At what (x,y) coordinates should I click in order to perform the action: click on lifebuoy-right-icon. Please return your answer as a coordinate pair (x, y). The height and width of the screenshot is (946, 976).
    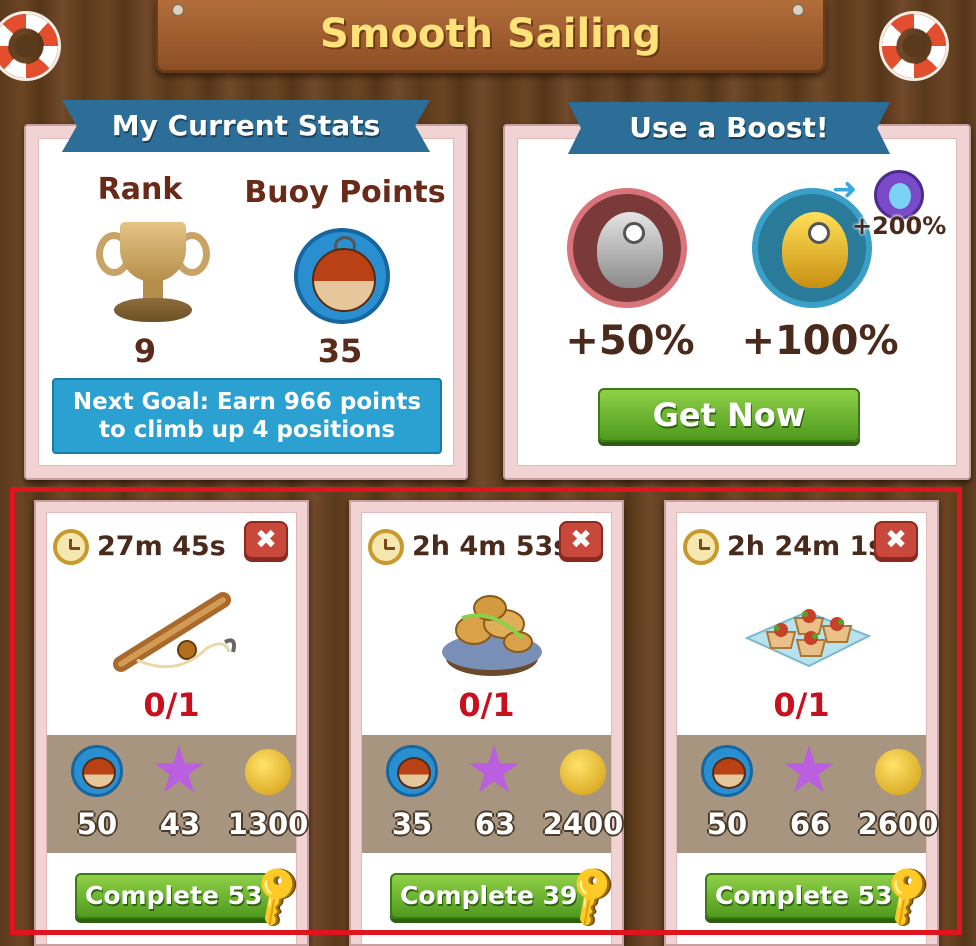
    Looking at the image, I should click on (914, 46).